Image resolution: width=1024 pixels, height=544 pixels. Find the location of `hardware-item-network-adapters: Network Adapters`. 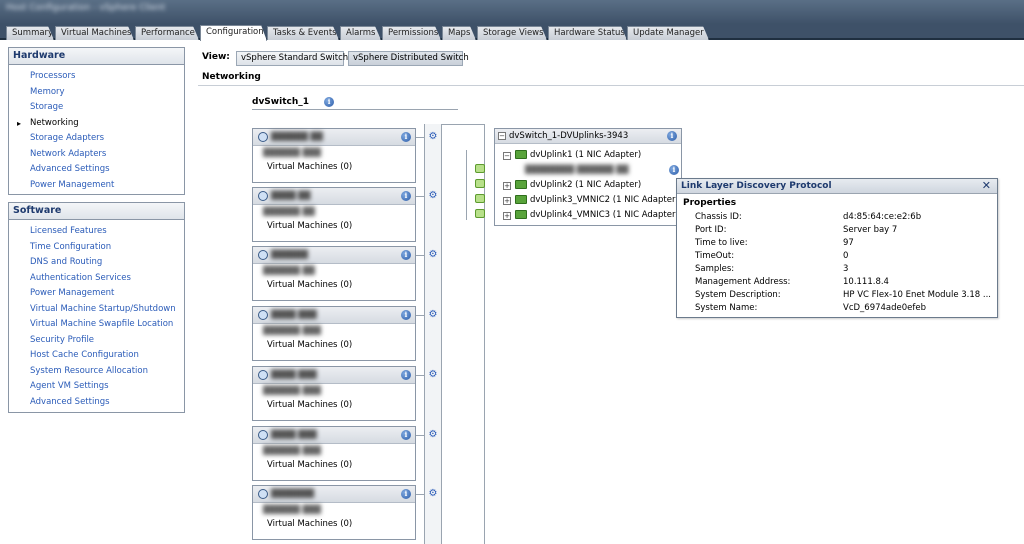

hardware-item-network-adapters: Network Adapters is located at coordinates (96, 155).